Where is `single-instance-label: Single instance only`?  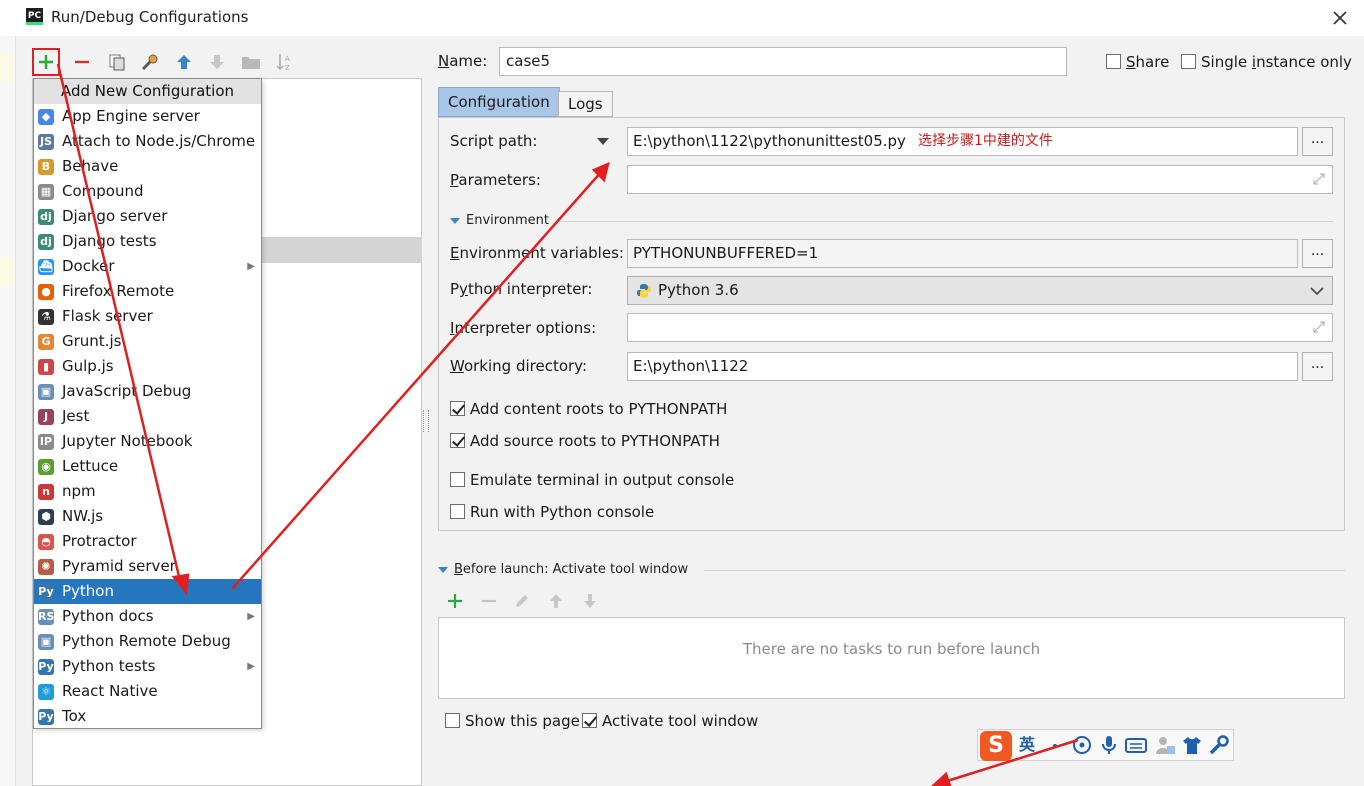
single-instance-label: Single instance only is located at coordinates (1276, 61).